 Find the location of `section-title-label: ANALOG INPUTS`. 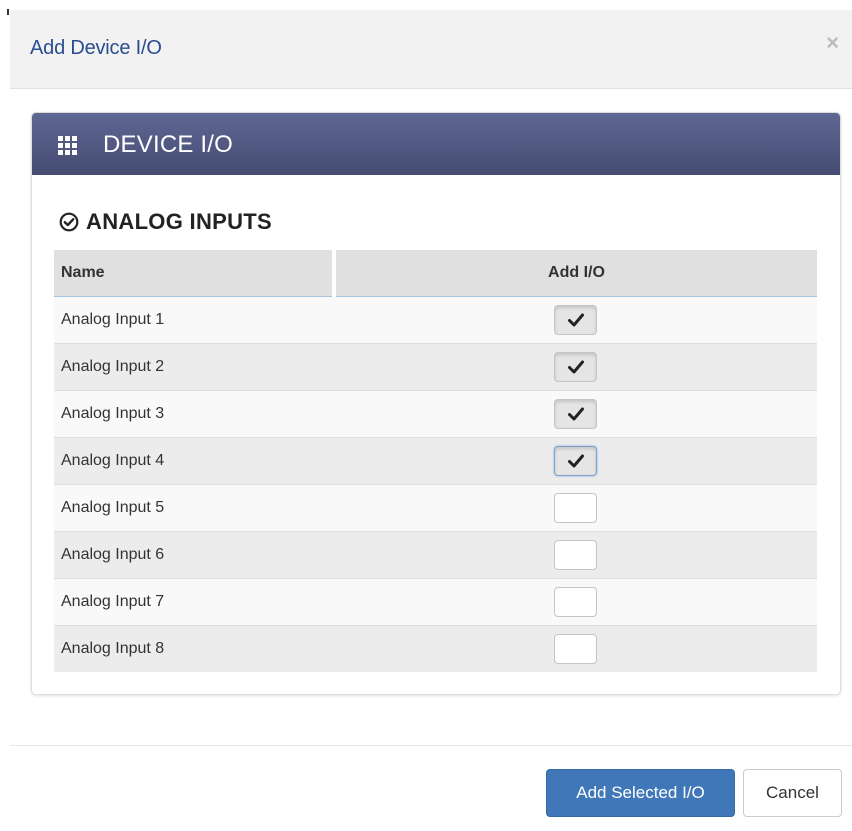

section-title-label: ANALOG INPUTS is located at coordinates (179, 221).